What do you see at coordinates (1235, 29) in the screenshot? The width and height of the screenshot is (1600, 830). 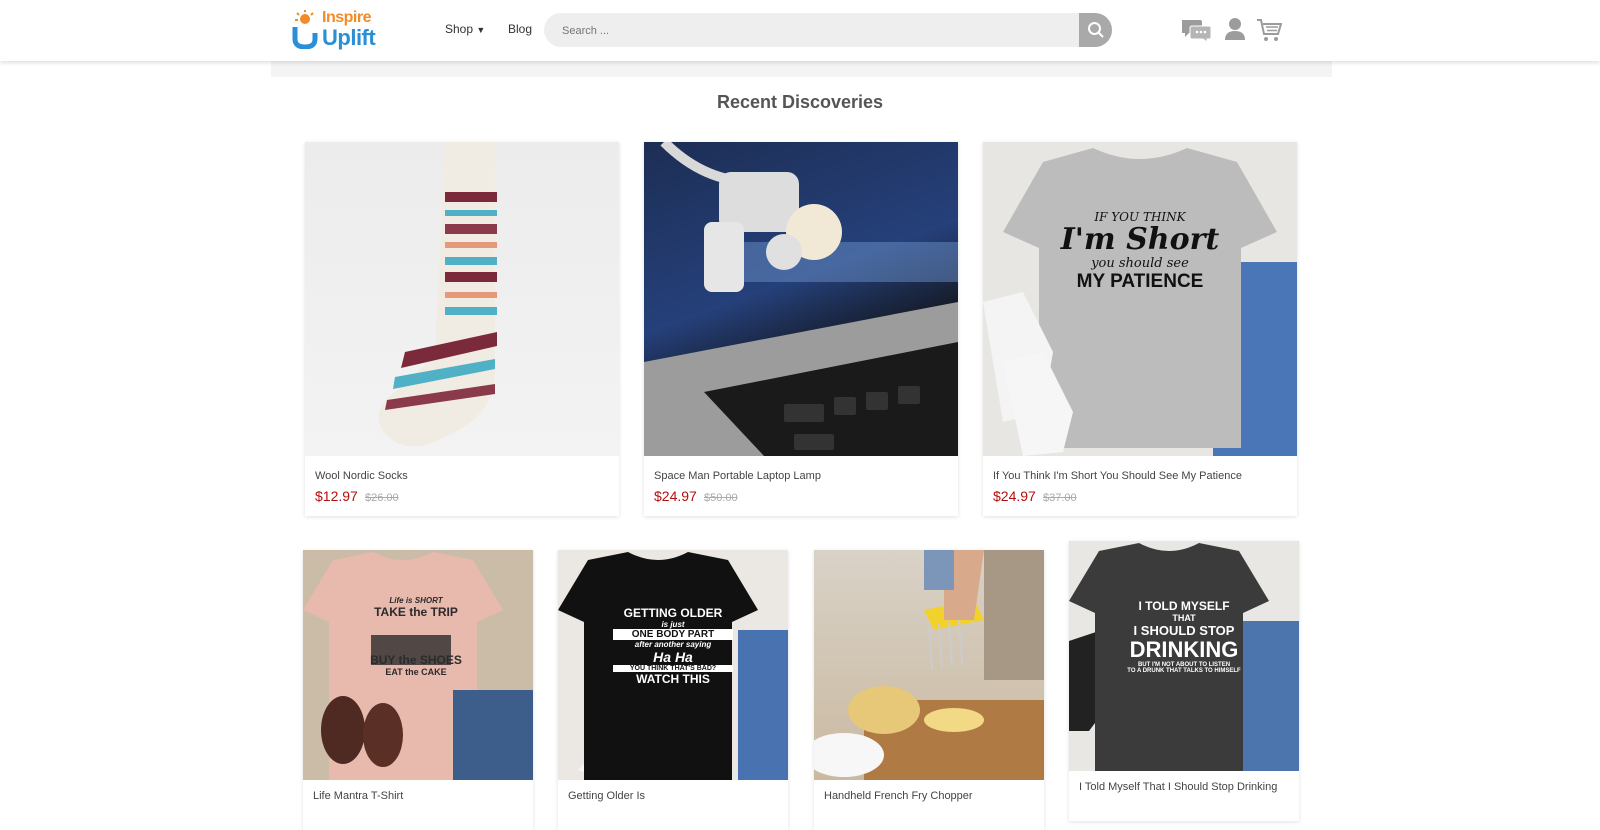 I see `user-account-icon` at bounding box center [1235, 29].